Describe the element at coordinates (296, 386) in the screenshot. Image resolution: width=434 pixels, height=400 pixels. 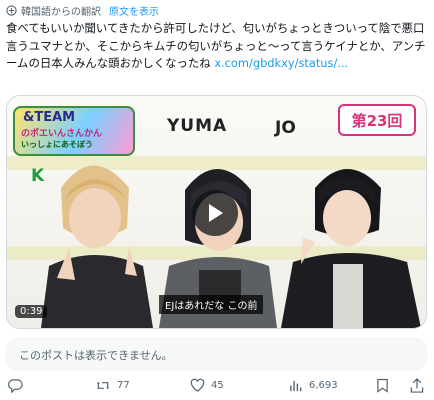
I see `views-icon` at that location.